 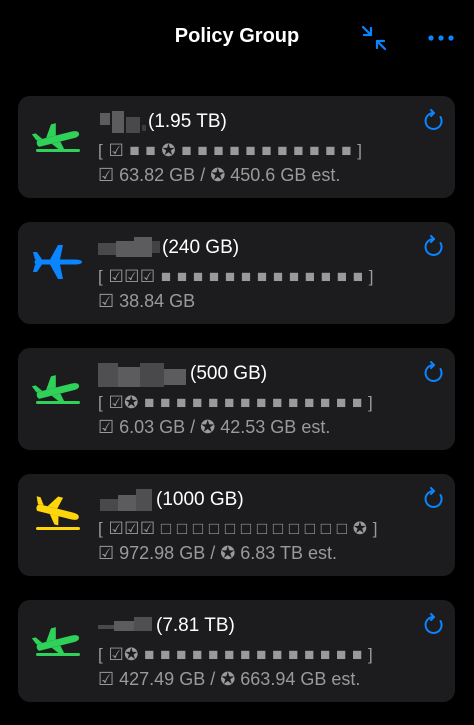 What do you see at coordinates (218, 553) in the screenshot?
I see `usage-stats: ☑ 972.98 GB / ✪ 6.83 TB est.` at bounding box center [218, 553].